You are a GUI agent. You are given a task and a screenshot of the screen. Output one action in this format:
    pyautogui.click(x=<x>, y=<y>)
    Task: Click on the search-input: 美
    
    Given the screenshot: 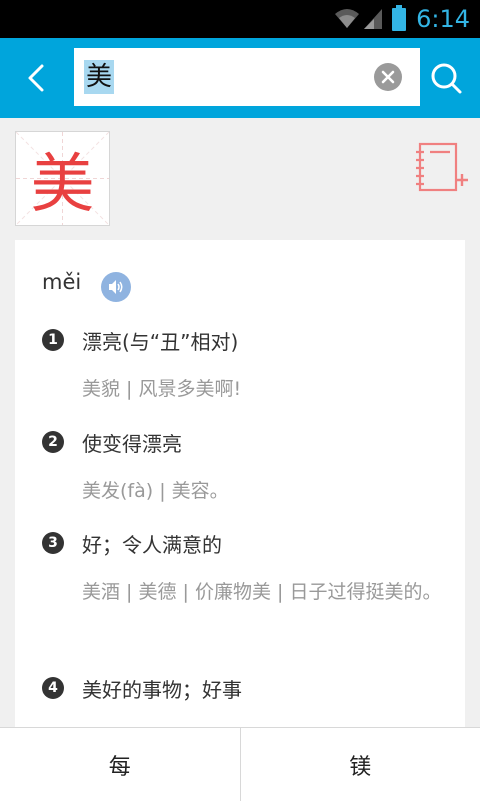 What is the action you would take?
    pyautogui.click(x=99, y=77)
    